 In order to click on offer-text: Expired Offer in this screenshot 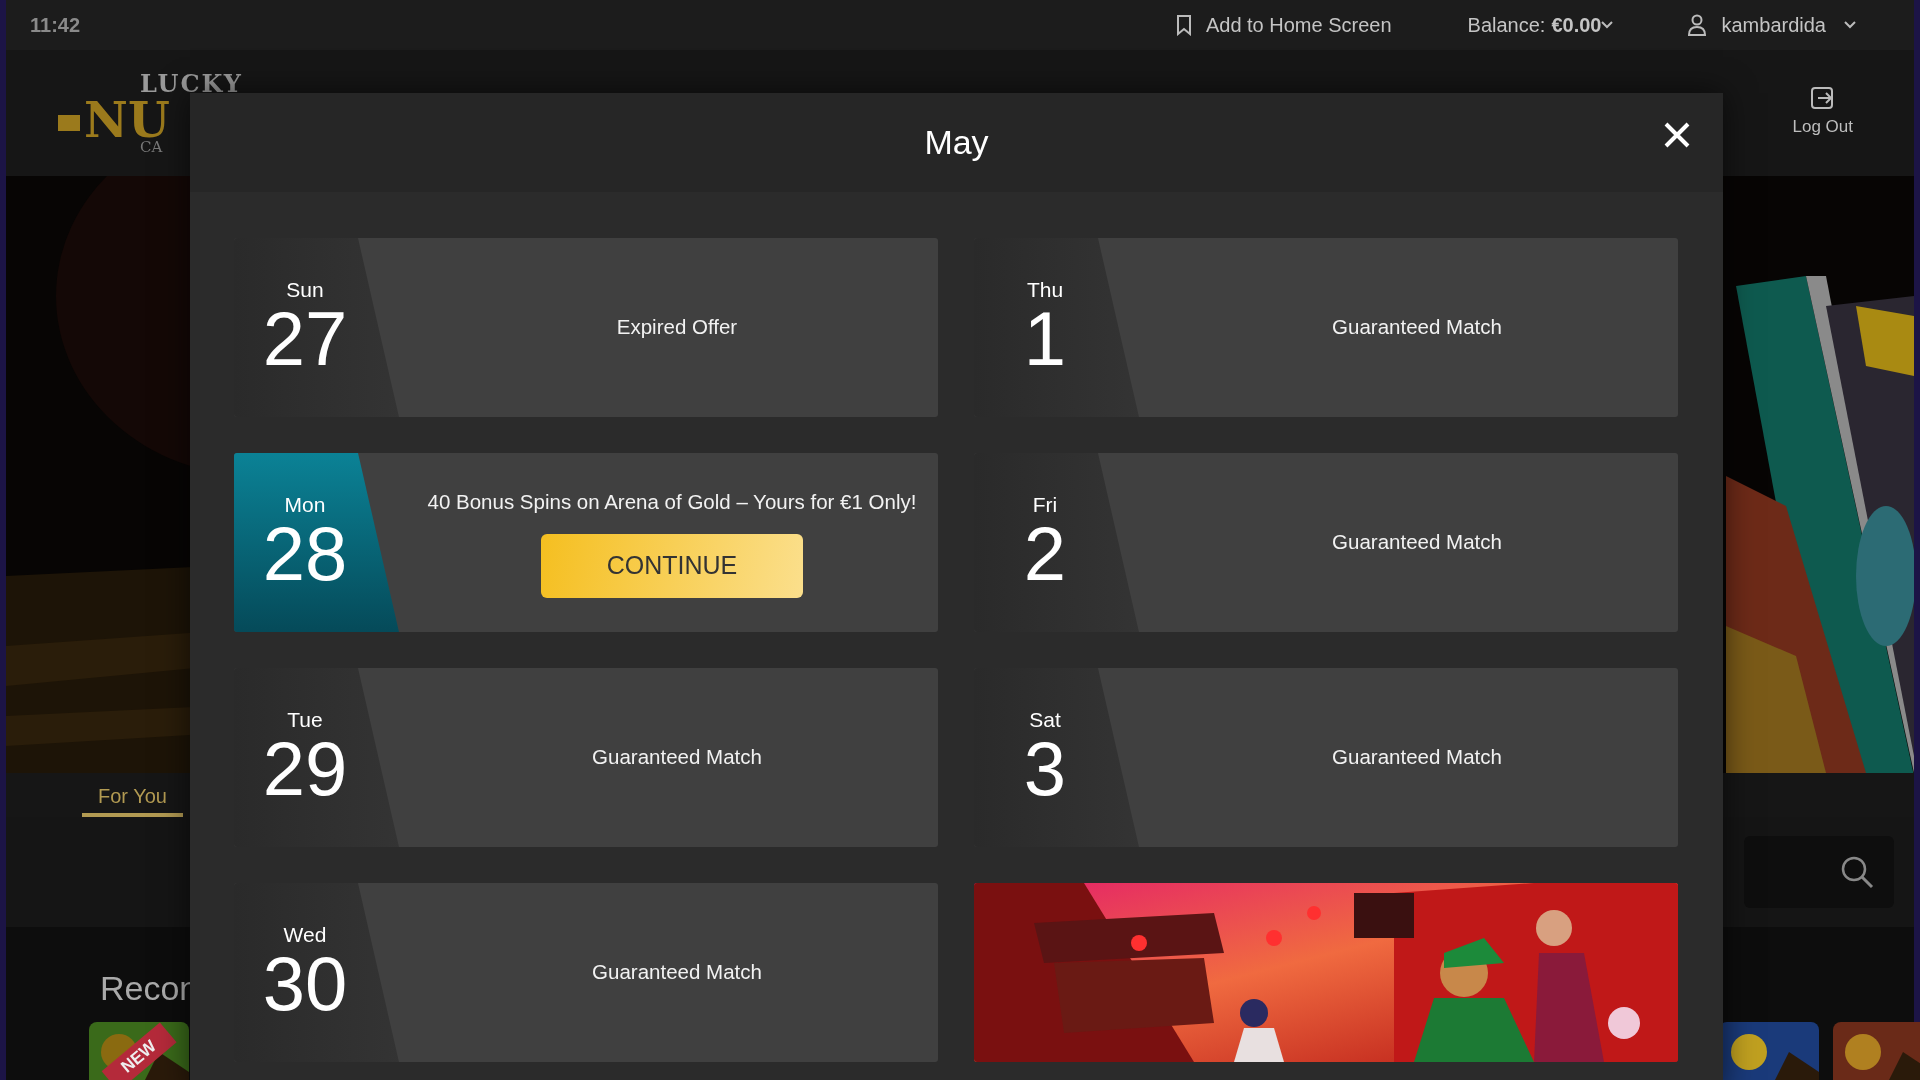, I will do `click(677, 327)`.